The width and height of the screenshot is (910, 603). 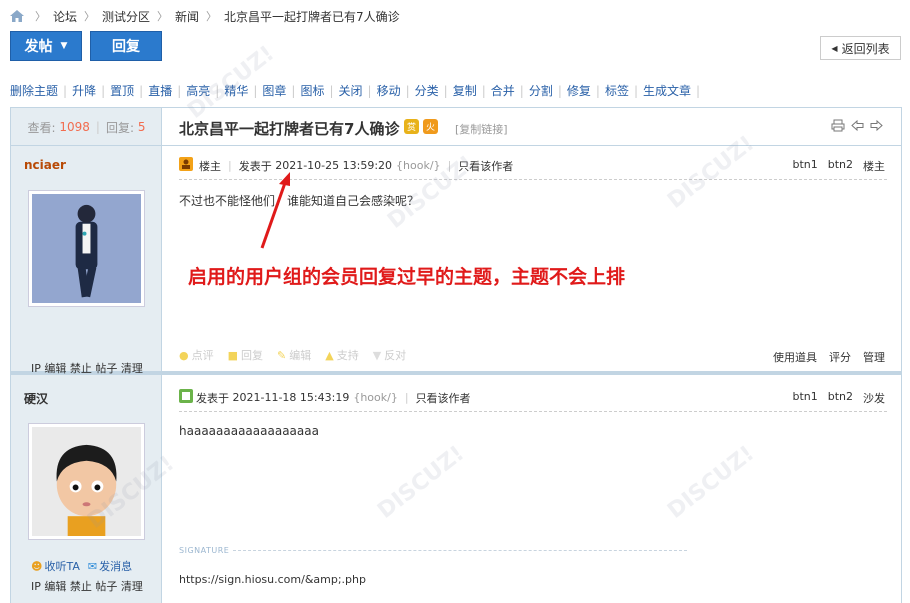 What do you see at coordinates (433, 550) in the screenshot?
I see `signature-divider: SIGNATURE` at bounding box center [433, 550].